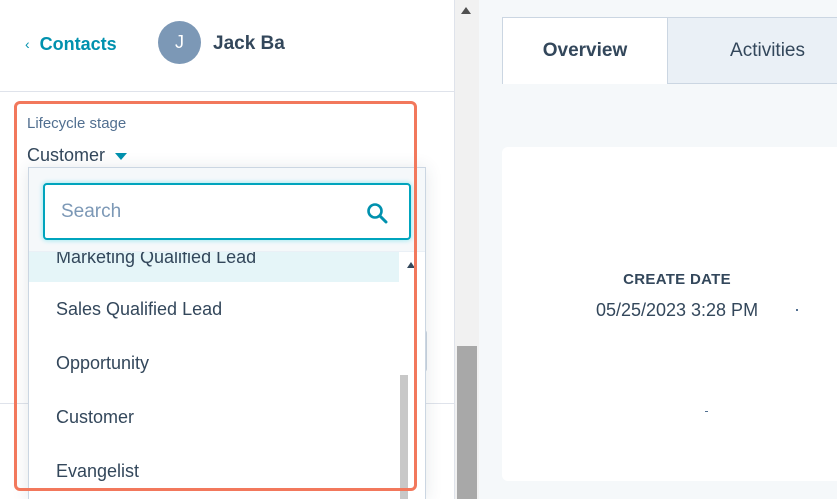 The width and height of the screenshot is (837, 499). What do you see at coordinates (467, 422) in the screenshot?
I see `sidebar-scrollbar-thumb` at bounding box center [467, 422].